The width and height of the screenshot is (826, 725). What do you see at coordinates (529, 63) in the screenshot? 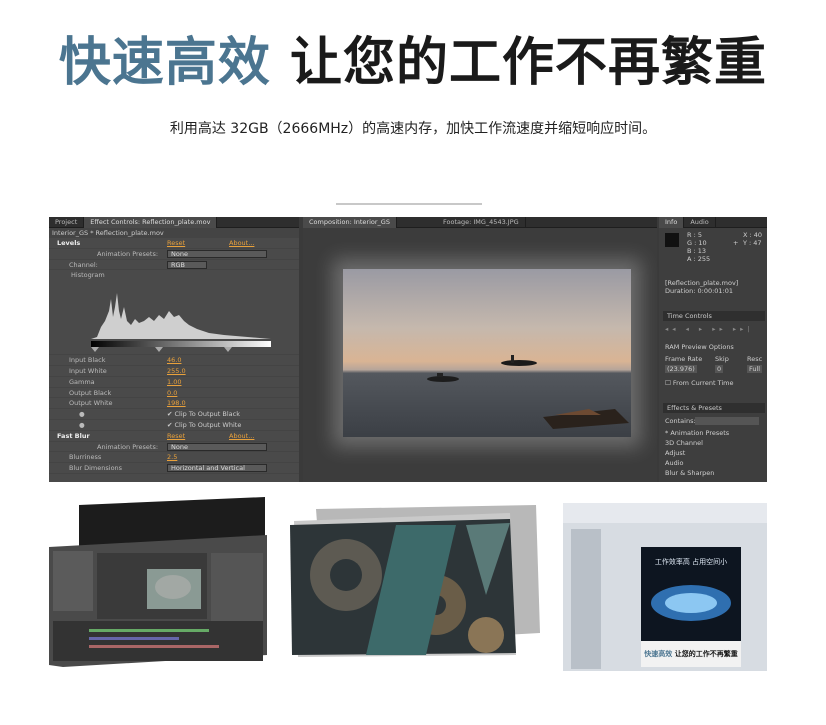
I see `title-main: 让您的工作不再繁重` at bounding box center [529, 63].